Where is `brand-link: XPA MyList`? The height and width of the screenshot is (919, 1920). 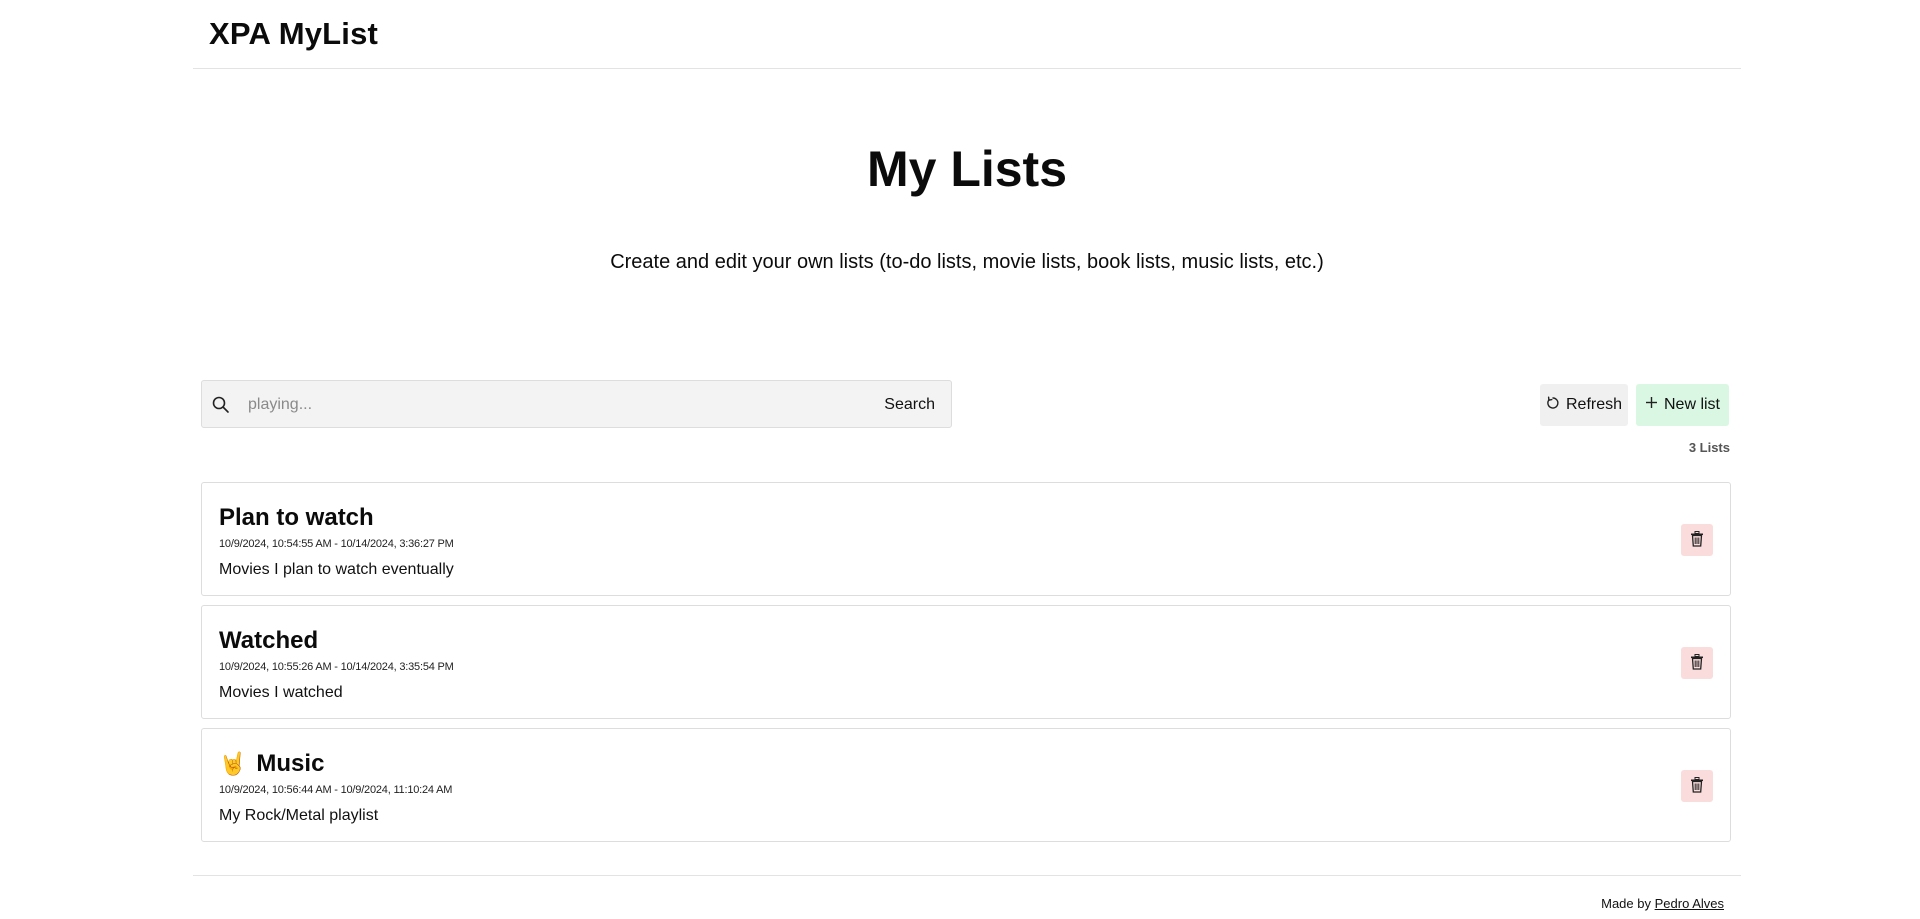 brand-link: XPA MyList is located at coordinates (293, 34).